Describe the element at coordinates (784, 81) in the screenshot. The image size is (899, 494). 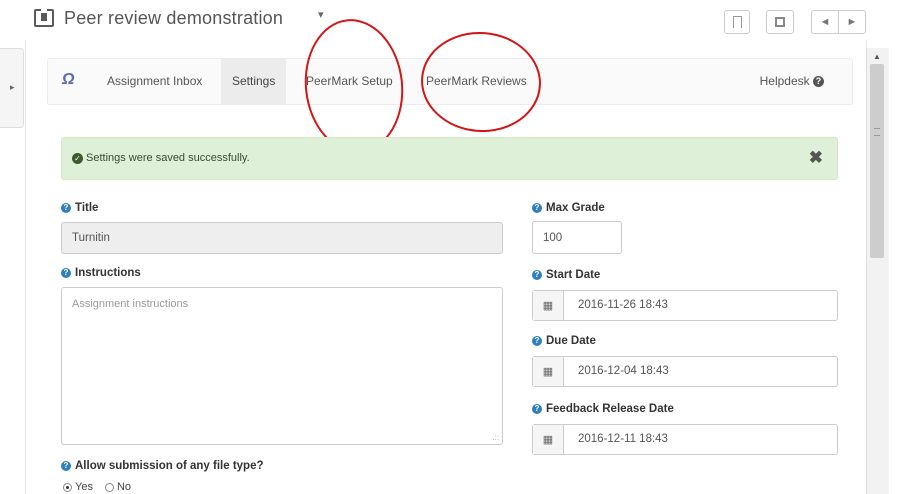
I see `helpdesk-label: Helpdesk` at that location.